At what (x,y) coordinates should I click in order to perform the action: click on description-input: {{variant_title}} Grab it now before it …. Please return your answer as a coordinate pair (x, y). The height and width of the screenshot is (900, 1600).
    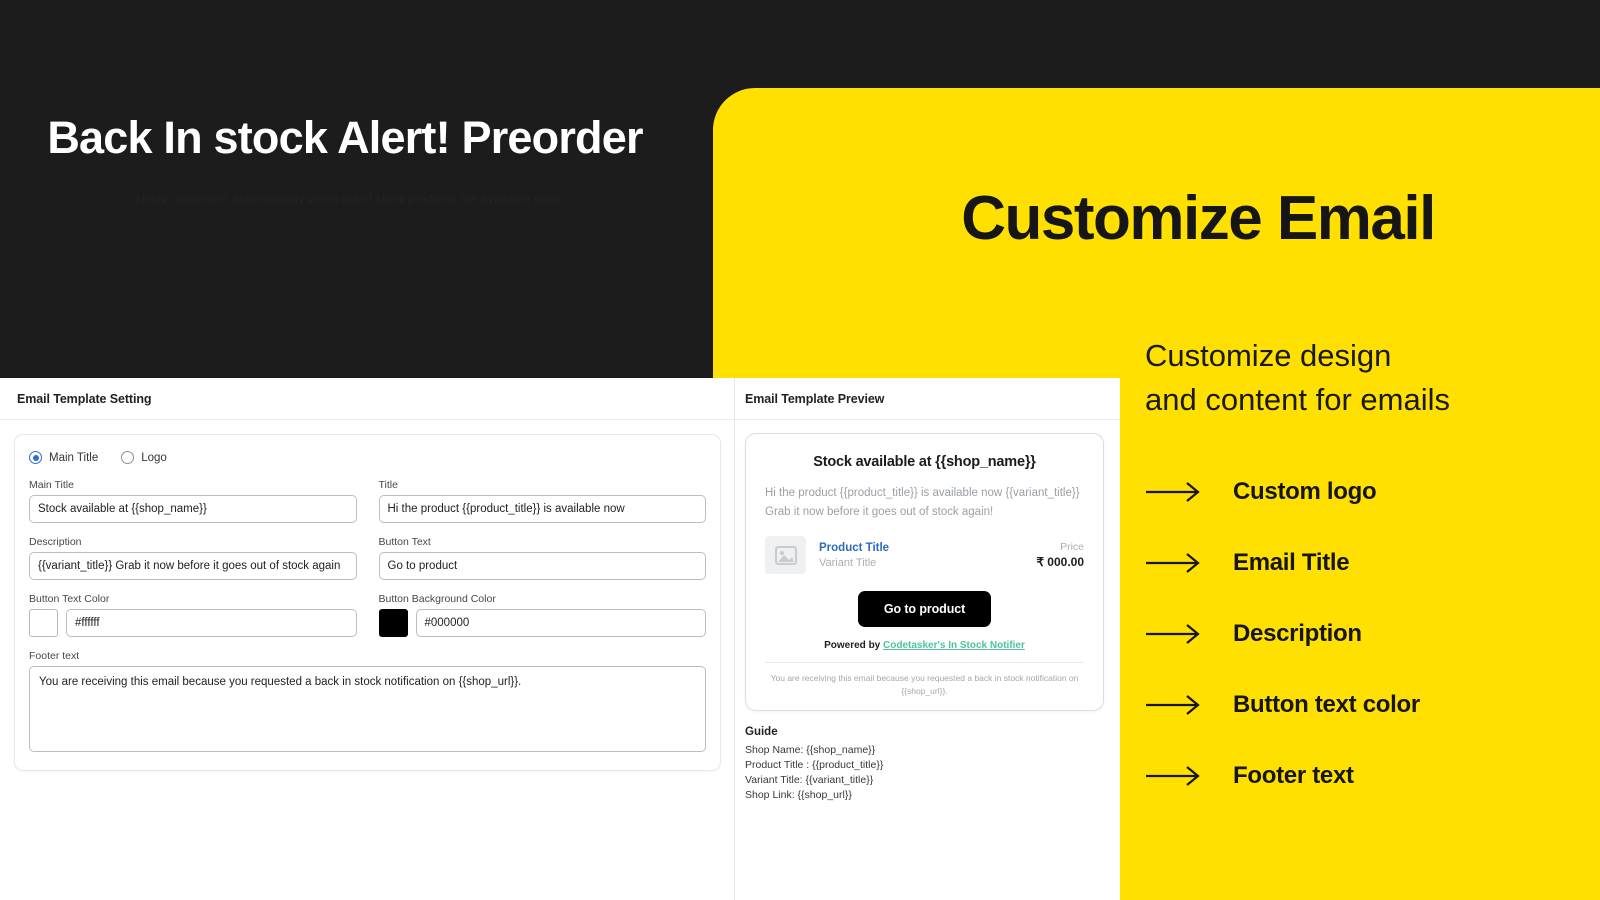
    Looking at the image, I should click on (193, 566).